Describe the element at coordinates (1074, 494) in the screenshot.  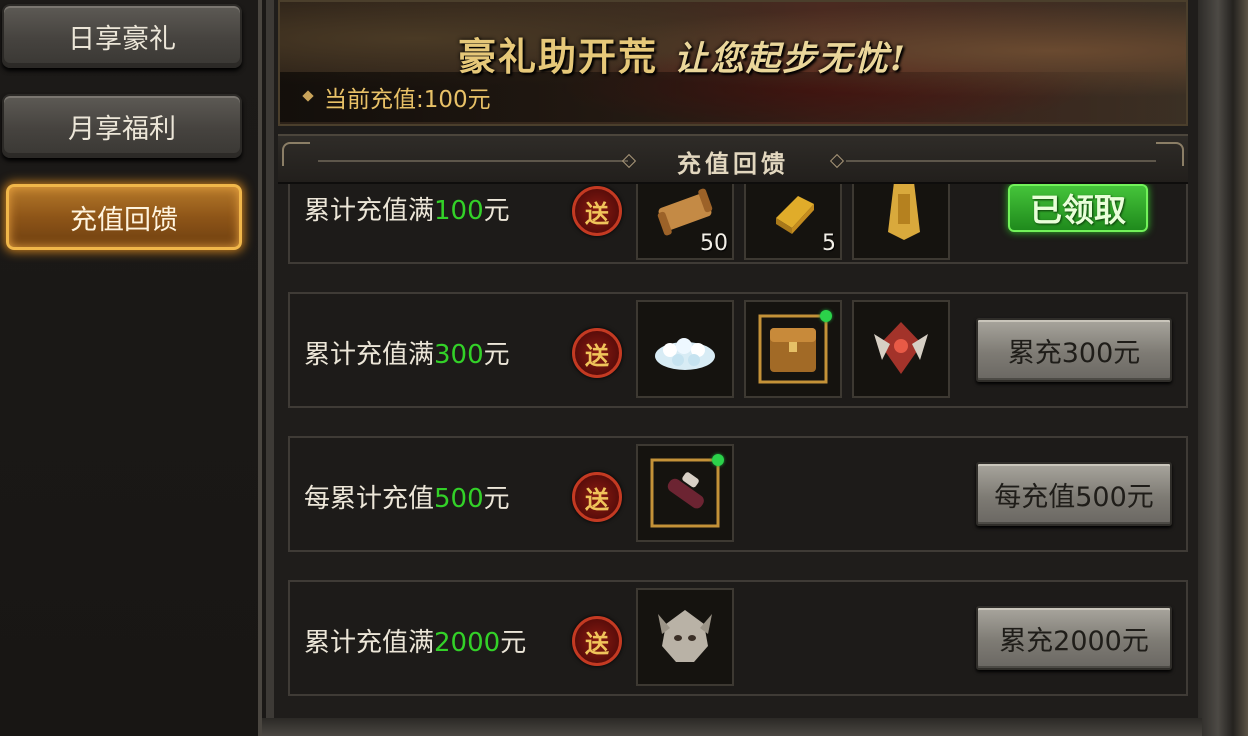
I see `per-500-button: 每充值500元` at that location.